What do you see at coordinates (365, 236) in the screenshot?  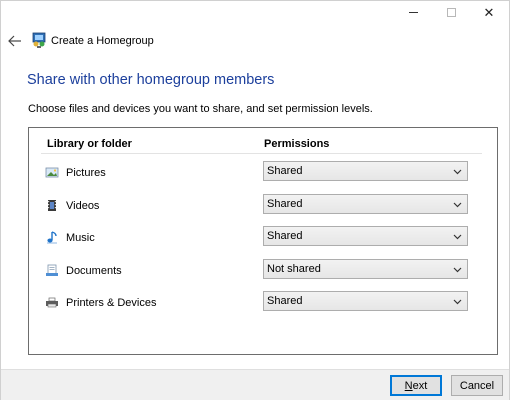 I see `permission-dropdown-music: Shared` at bounding box center [365, 236].